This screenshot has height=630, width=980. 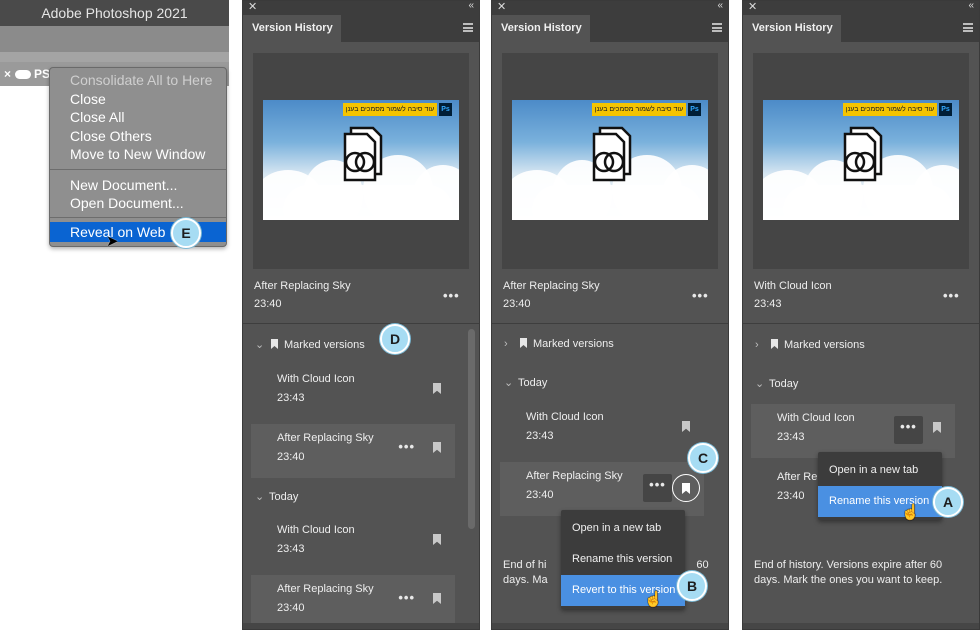 What do you see at coordinates (114, 13) in the screenshot?
I see `app-title: Adobe Photoshop 2021` at bounding box center [114, 13].